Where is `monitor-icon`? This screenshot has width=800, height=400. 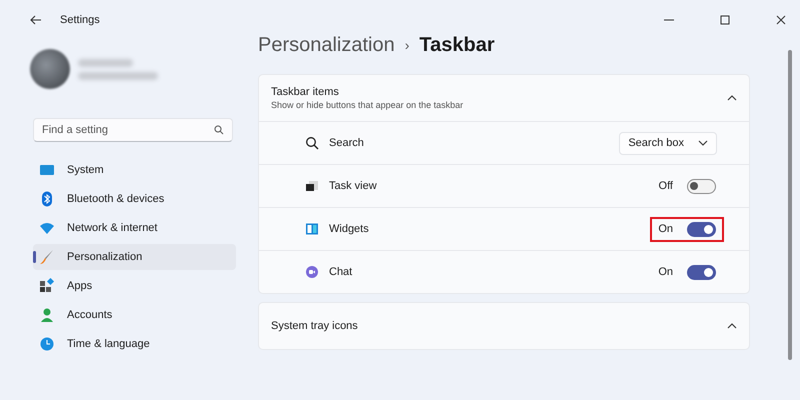 monitor-icon is located at coordinates (47, 170).